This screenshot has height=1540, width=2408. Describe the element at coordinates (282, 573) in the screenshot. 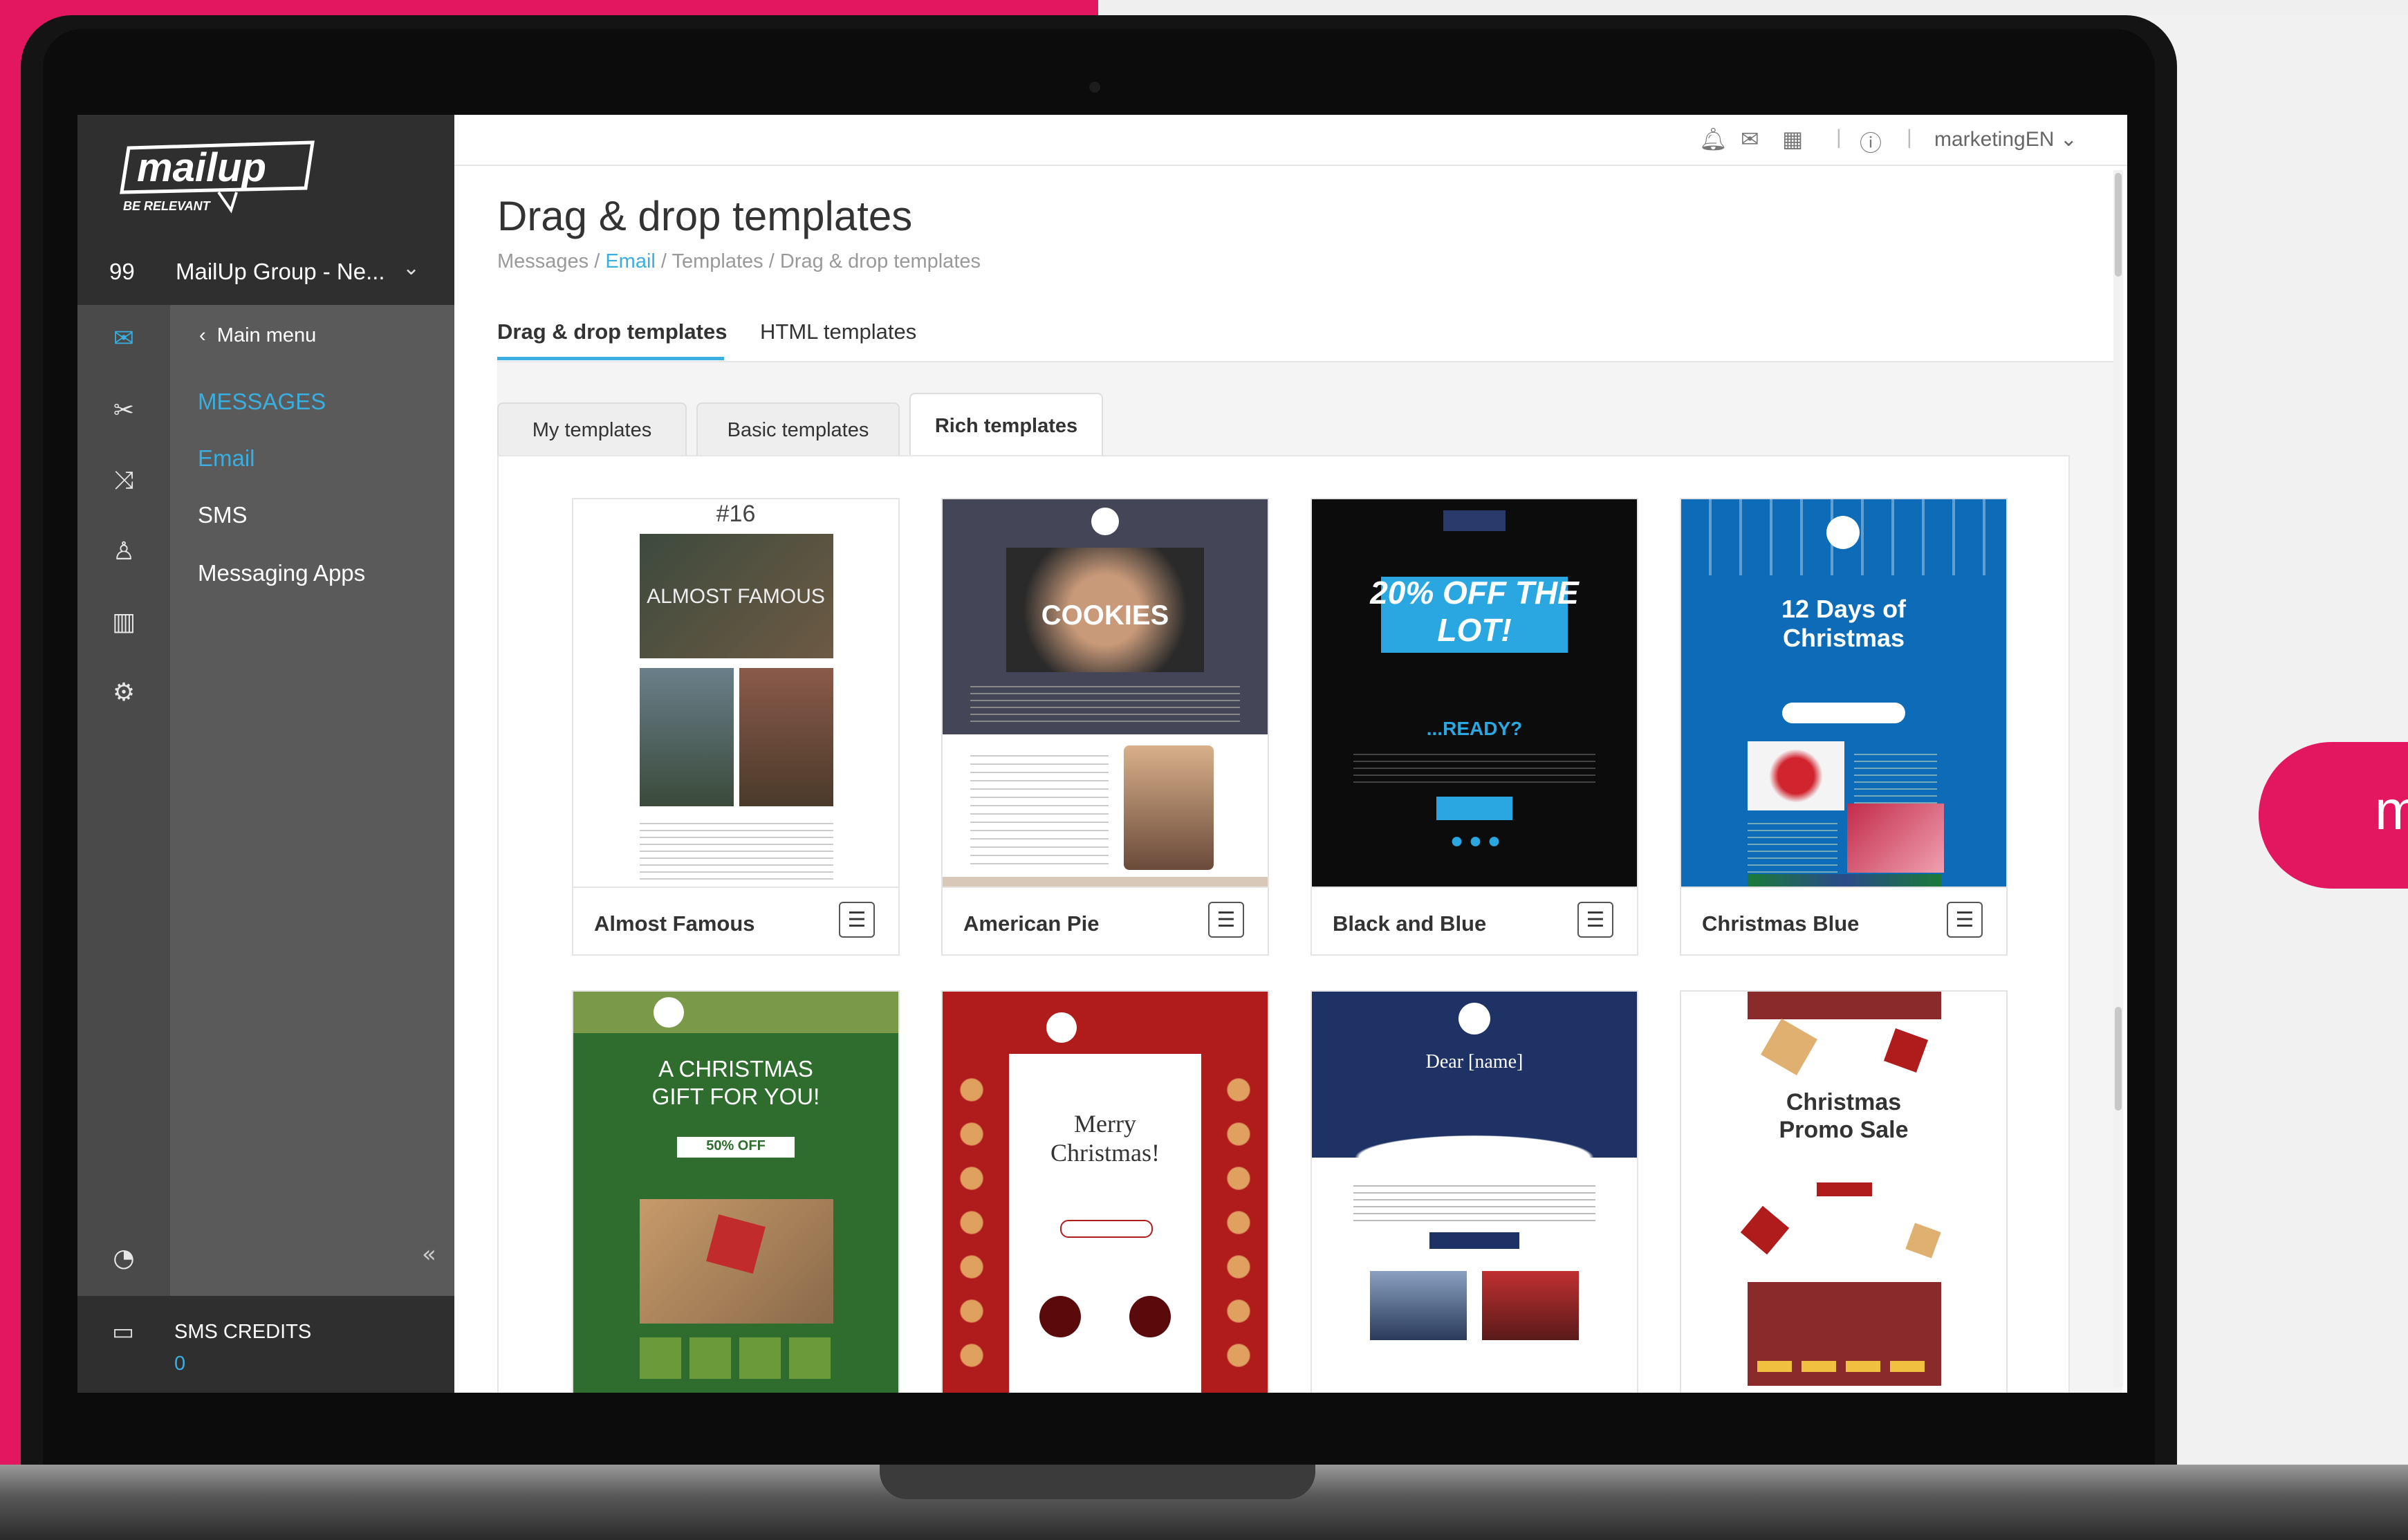

I see `sidebar-item-messaging-apps: Messaging Apps` at that location.